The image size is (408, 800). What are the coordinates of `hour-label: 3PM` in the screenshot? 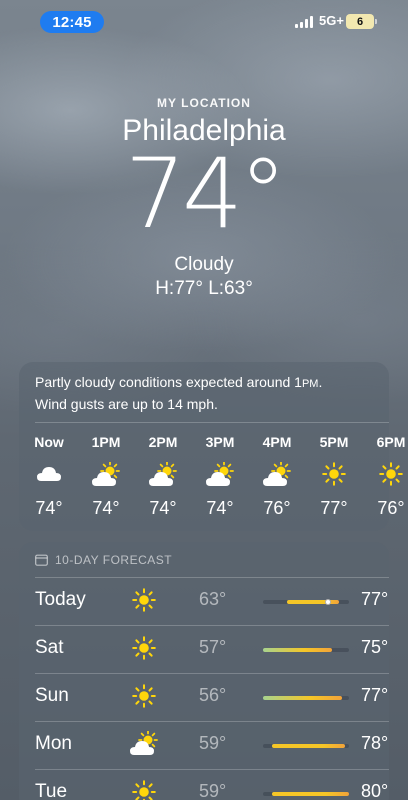 It's located at (220, 442).